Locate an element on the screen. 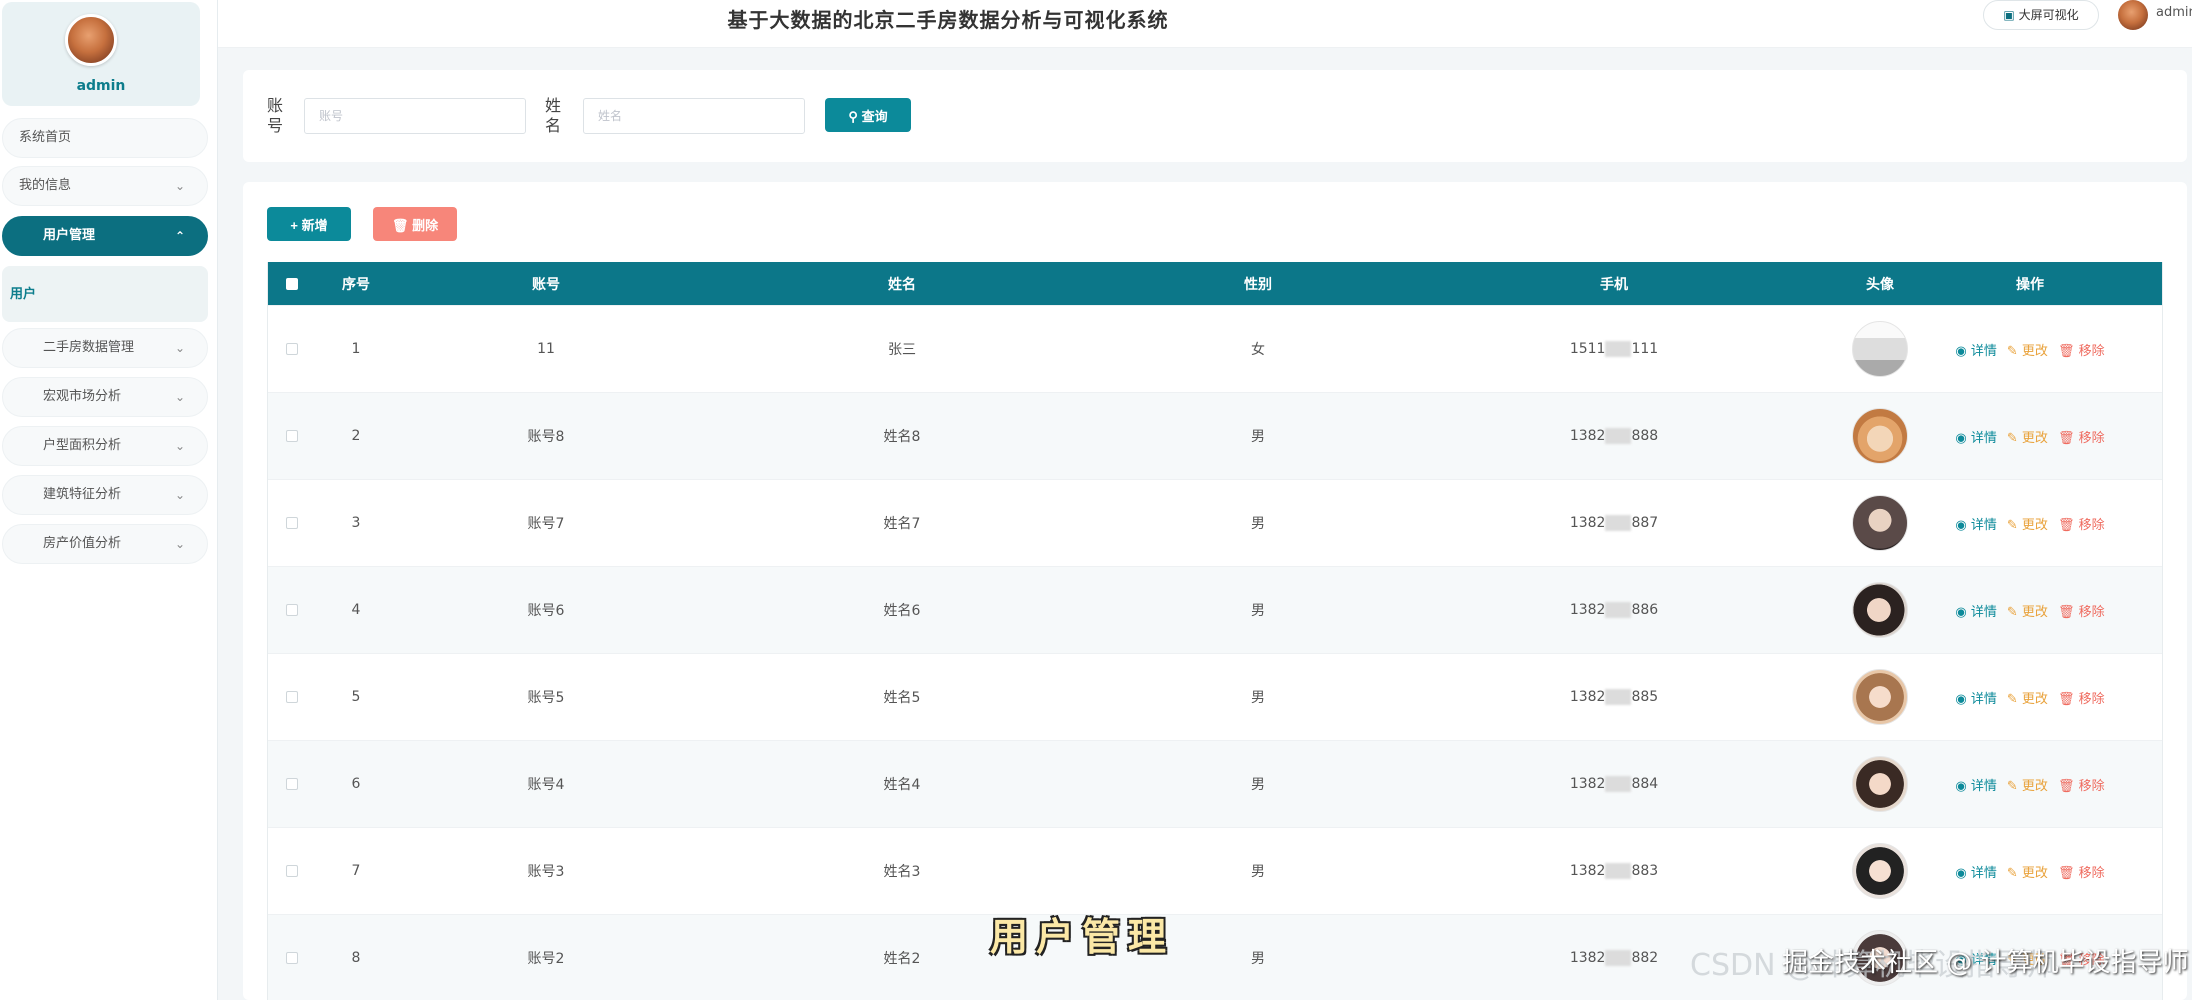 The width and height of the screenshot is (2192, 1000). phone-suffix: 883 is located at coordinates (1645, 871).